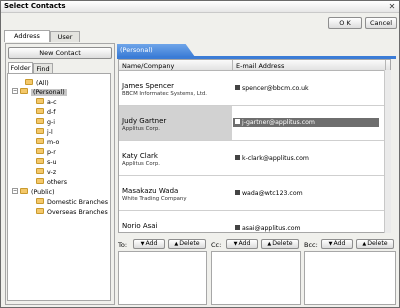  I want to click on cc-label: Cc:, so click(216, 245).